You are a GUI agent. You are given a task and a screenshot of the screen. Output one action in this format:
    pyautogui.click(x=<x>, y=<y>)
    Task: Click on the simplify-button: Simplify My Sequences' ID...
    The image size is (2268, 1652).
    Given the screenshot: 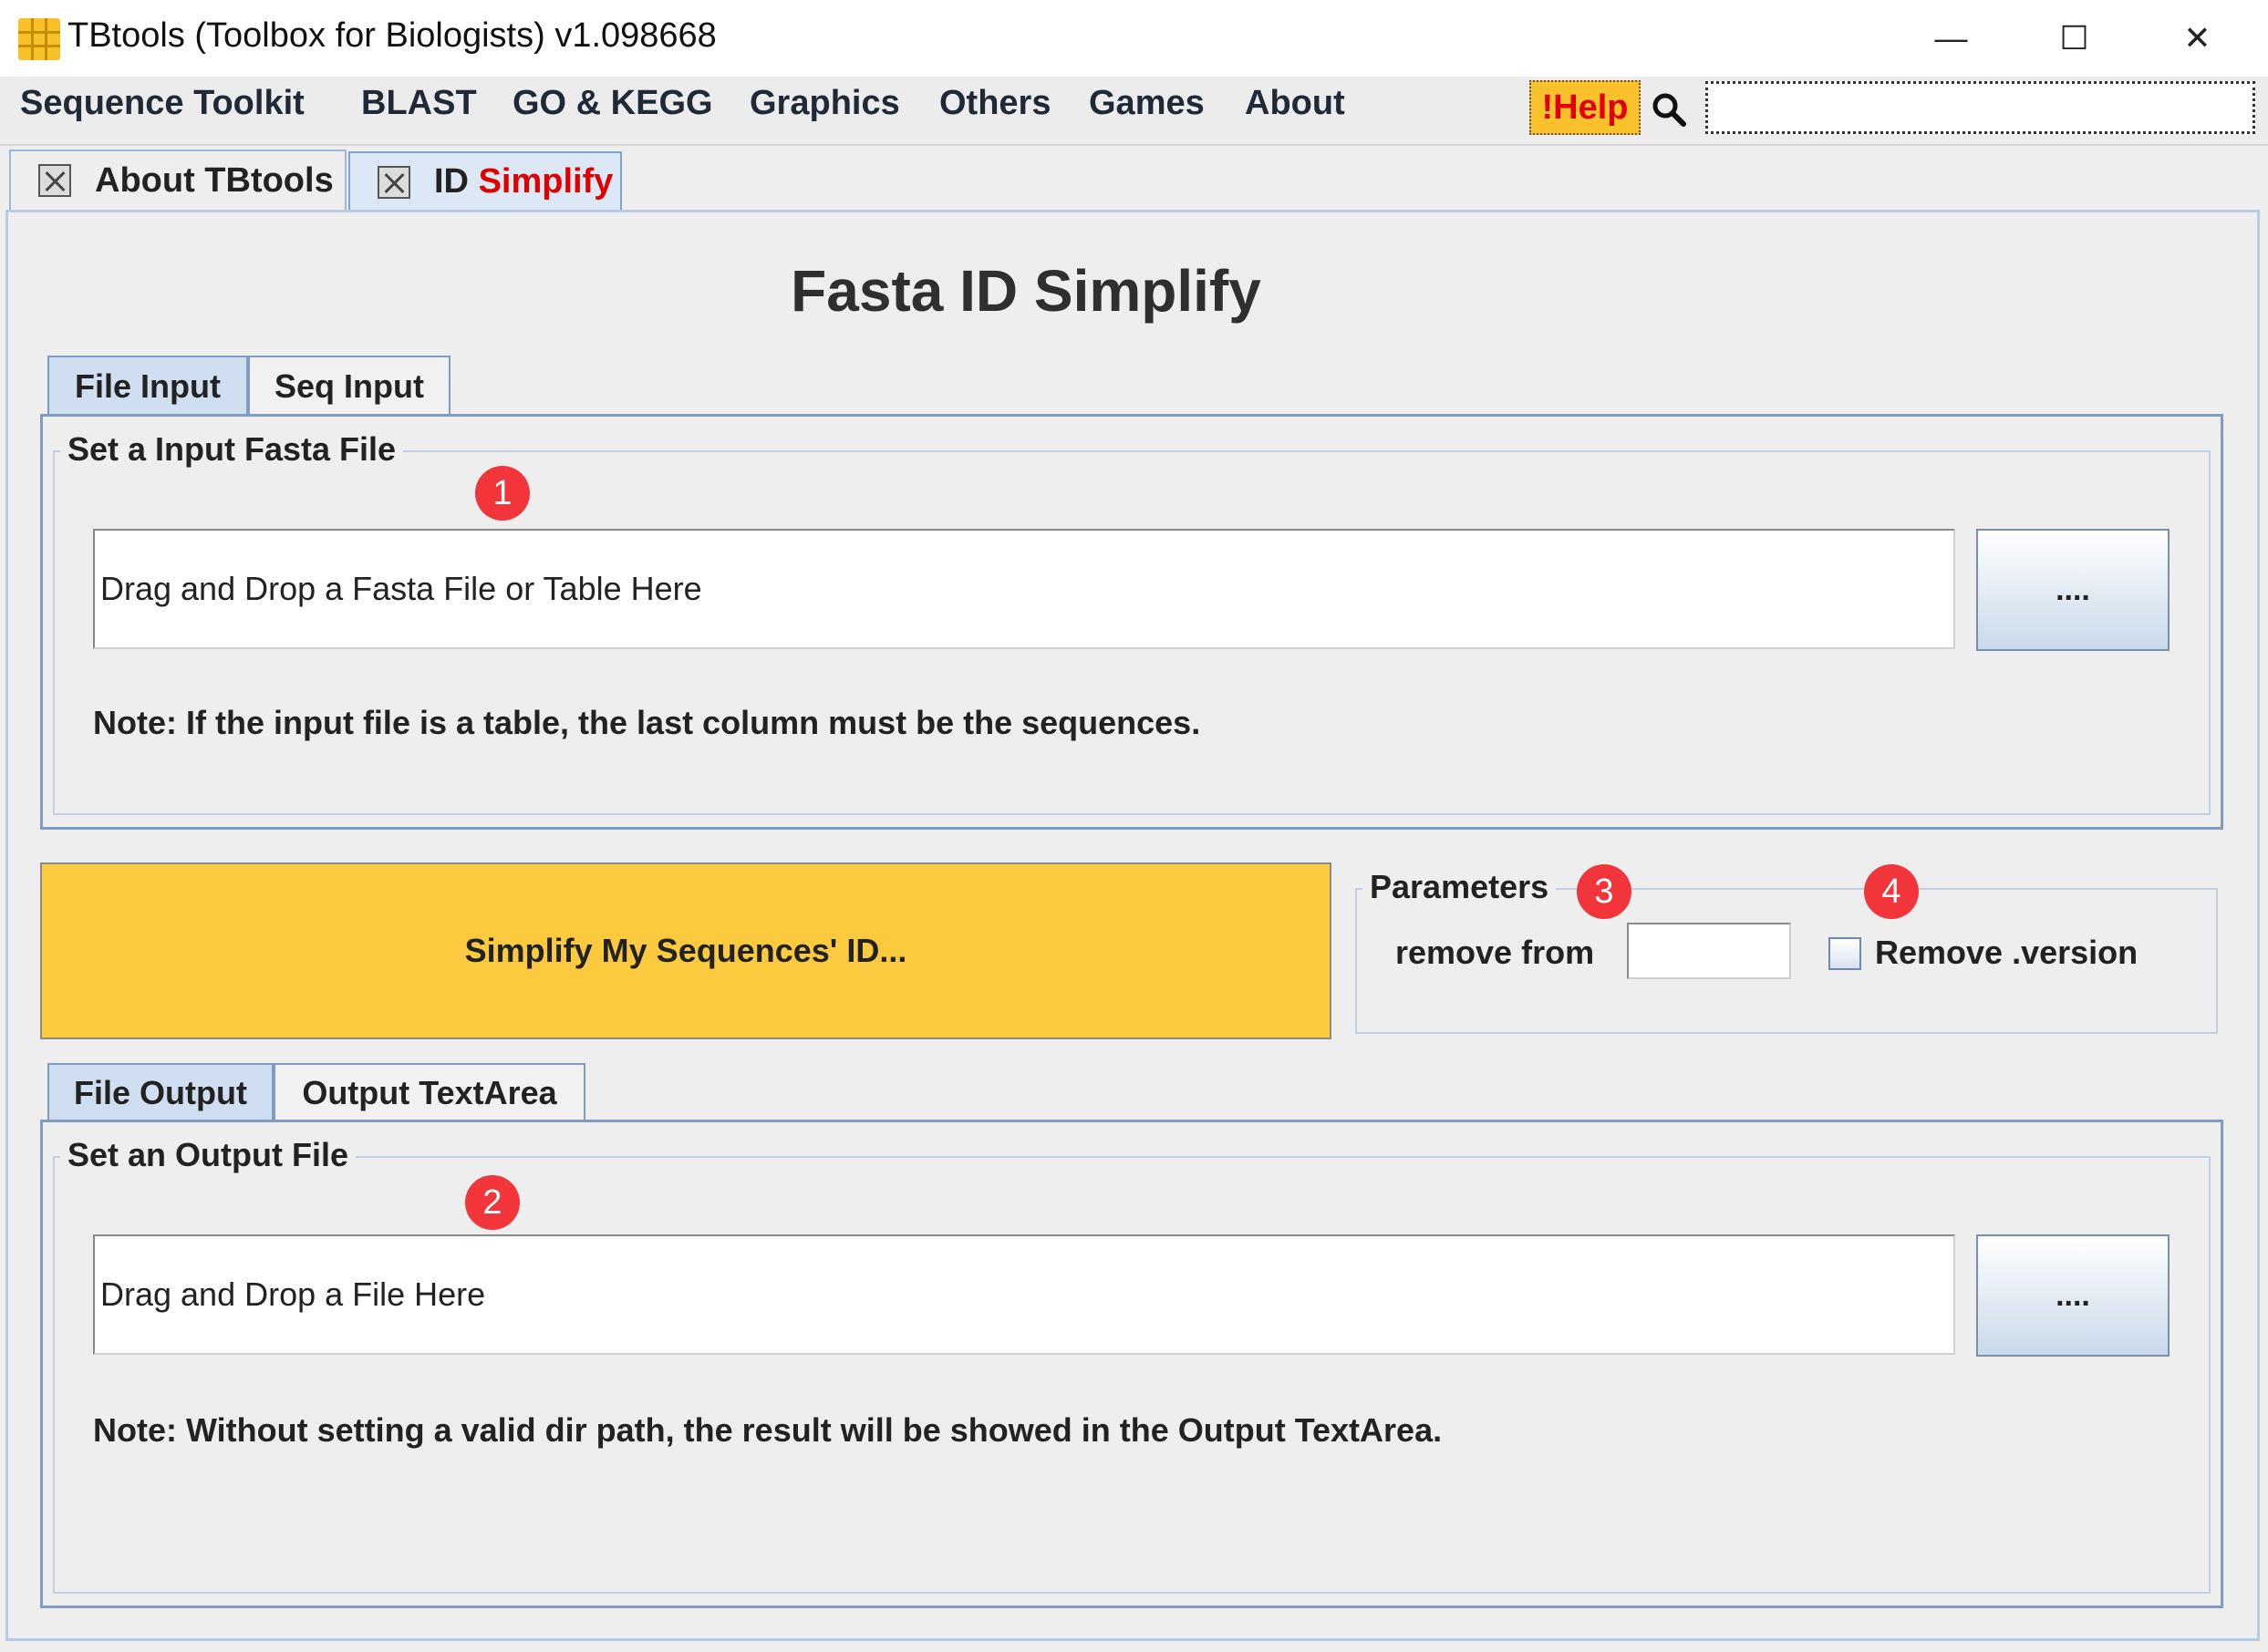 What is the action you would take?
    pyautogui.click(x=685, y=950)
    